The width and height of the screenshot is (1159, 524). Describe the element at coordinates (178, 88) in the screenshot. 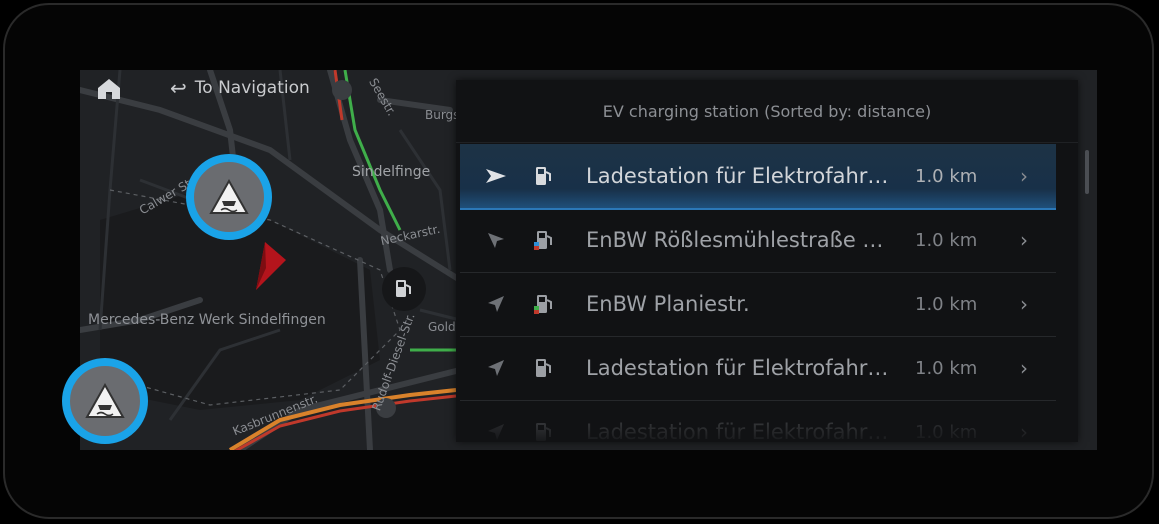

I see `back-arrow-icon: ↩` at that location.